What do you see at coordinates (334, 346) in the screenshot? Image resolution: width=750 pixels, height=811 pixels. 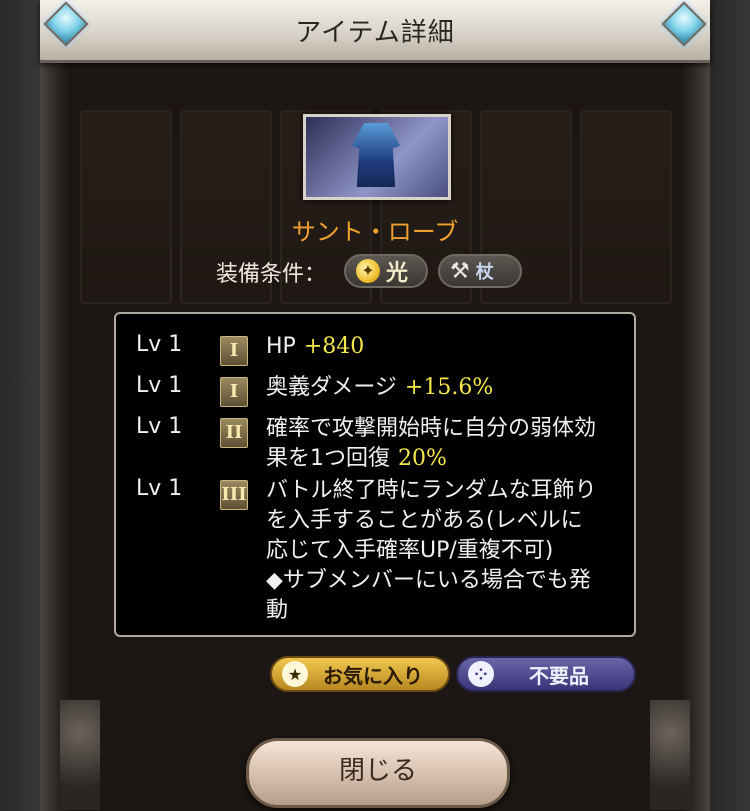 I see `stat-value: +840` at bounding box center [334, 346].